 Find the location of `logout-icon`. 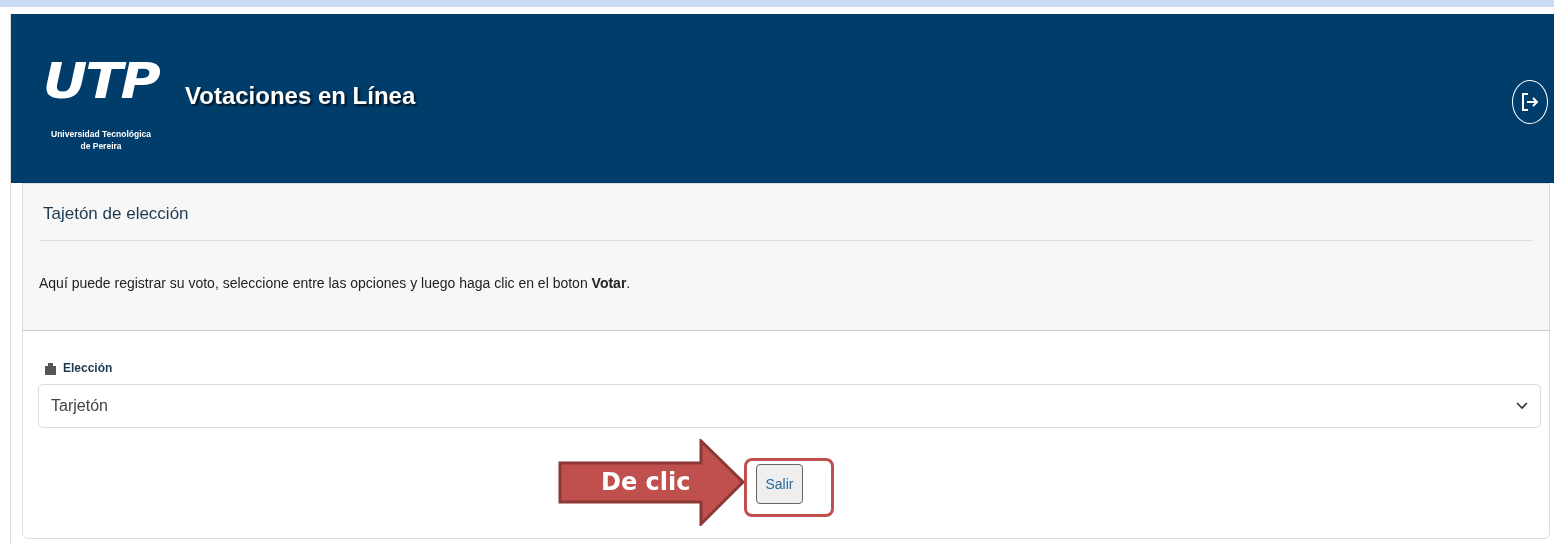

logout-icon is located at coordinates (1530, 102).